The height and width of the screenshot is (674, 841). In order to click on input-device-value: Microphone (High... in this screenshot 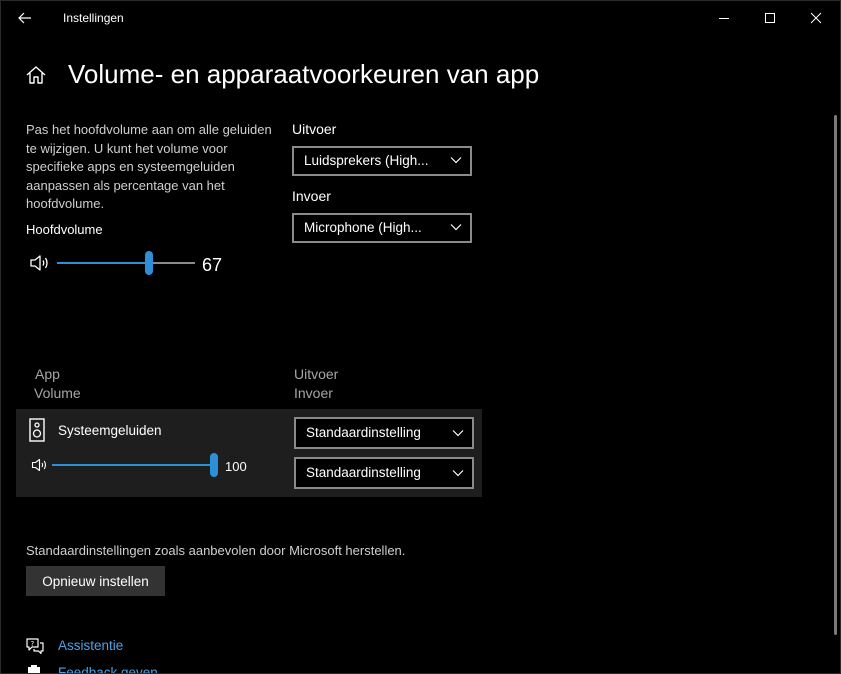, I will do `click(363, 227)`.